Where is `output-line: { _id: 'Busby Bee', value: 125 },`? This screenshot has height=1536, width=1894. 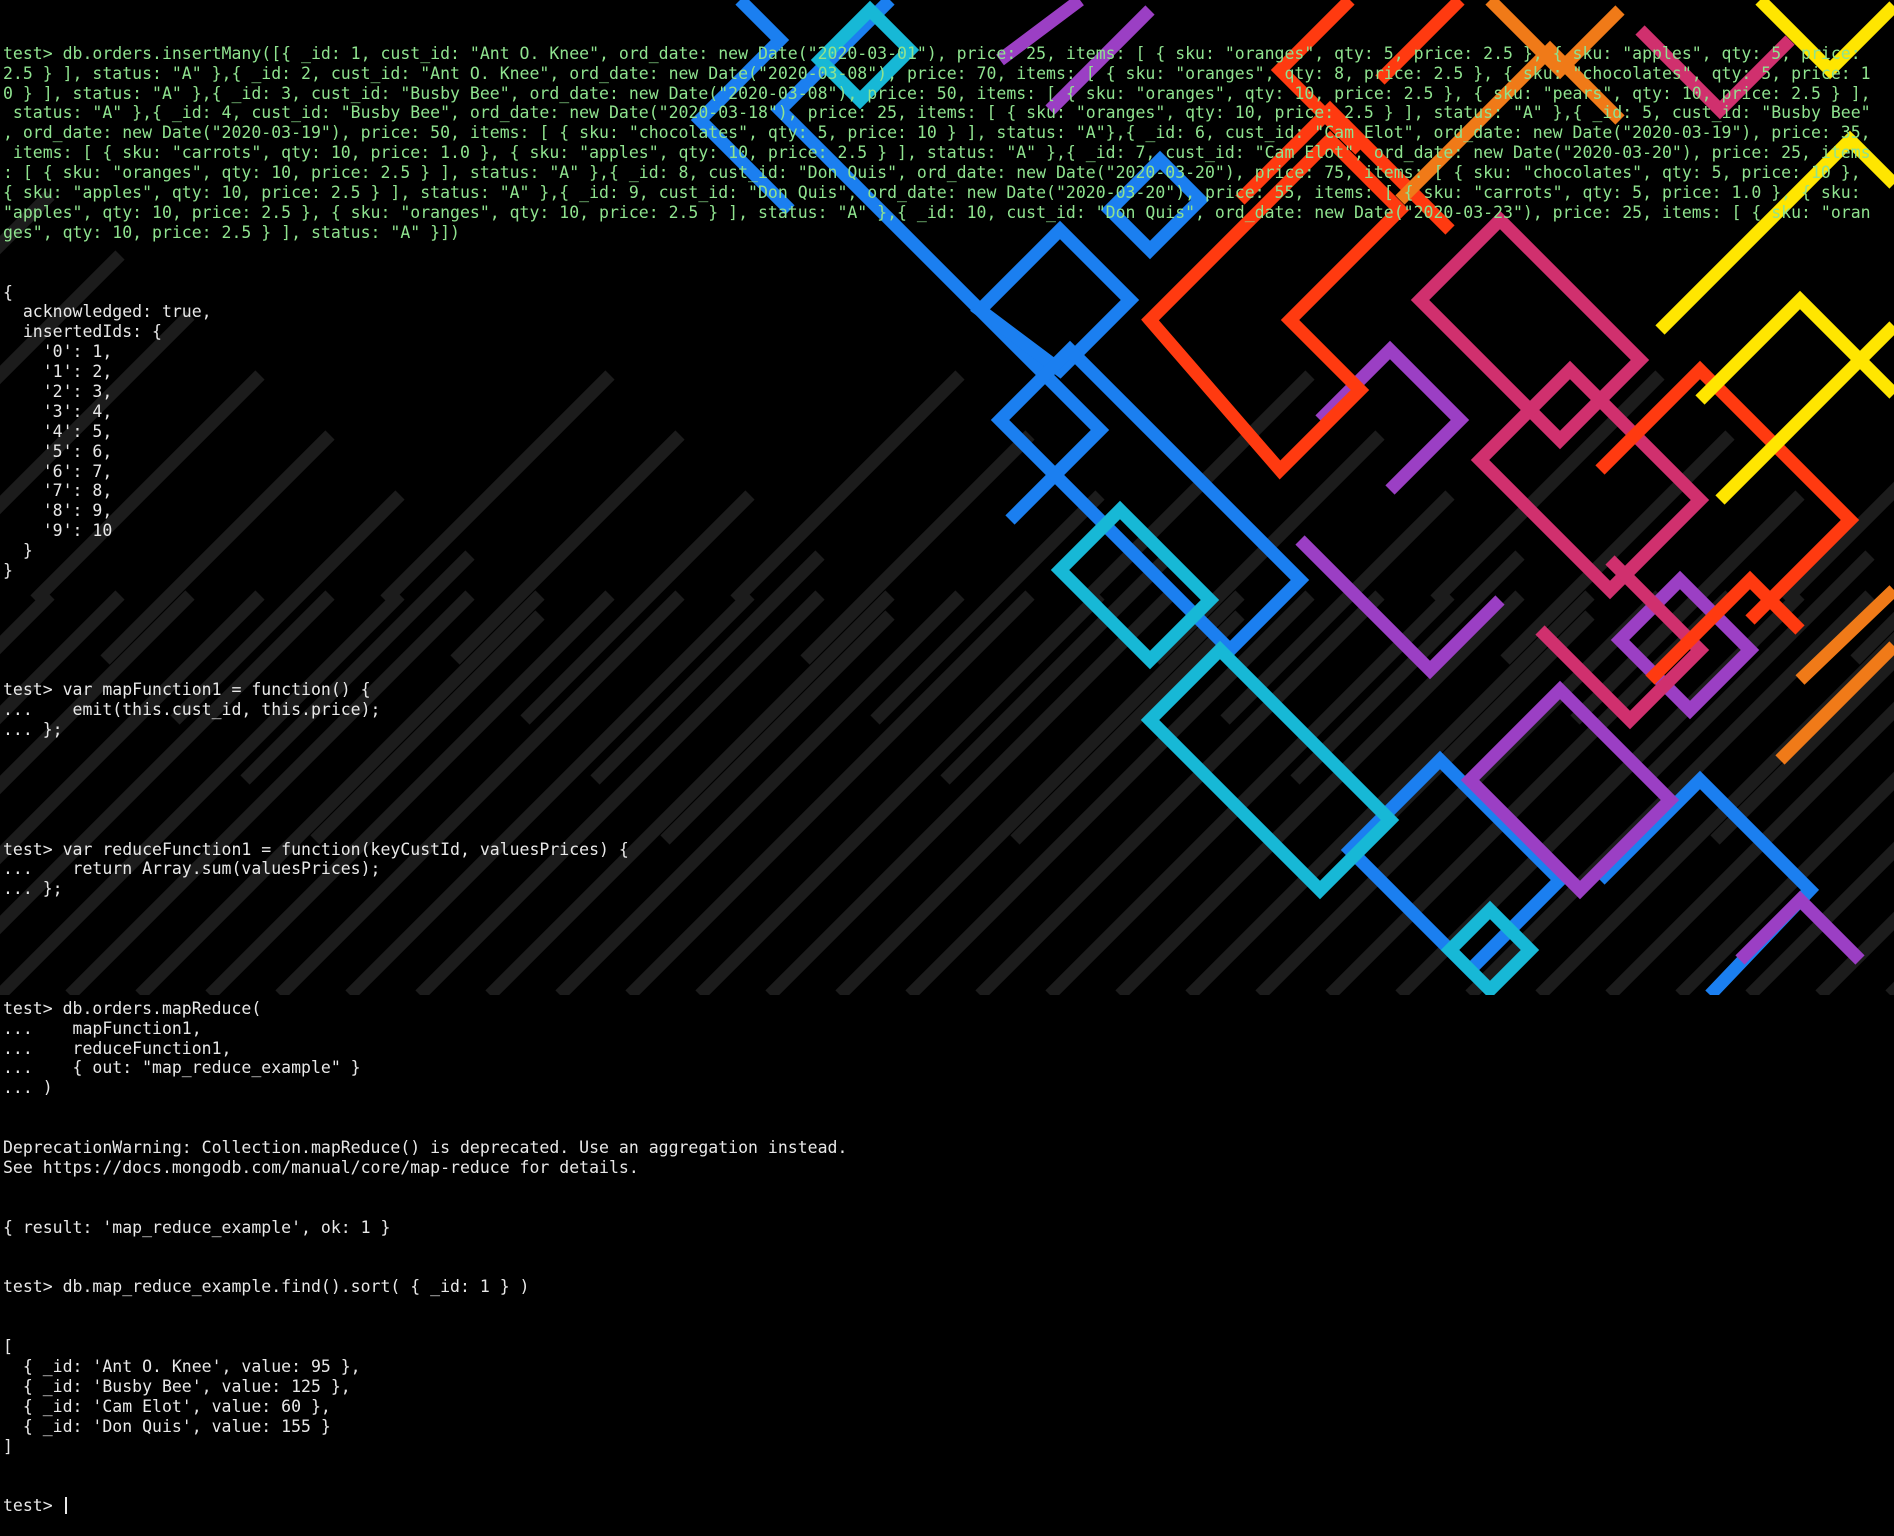 output-line: { _id: 'Busby Bee', value: 125 }, is located at coordinates (177, 1386).